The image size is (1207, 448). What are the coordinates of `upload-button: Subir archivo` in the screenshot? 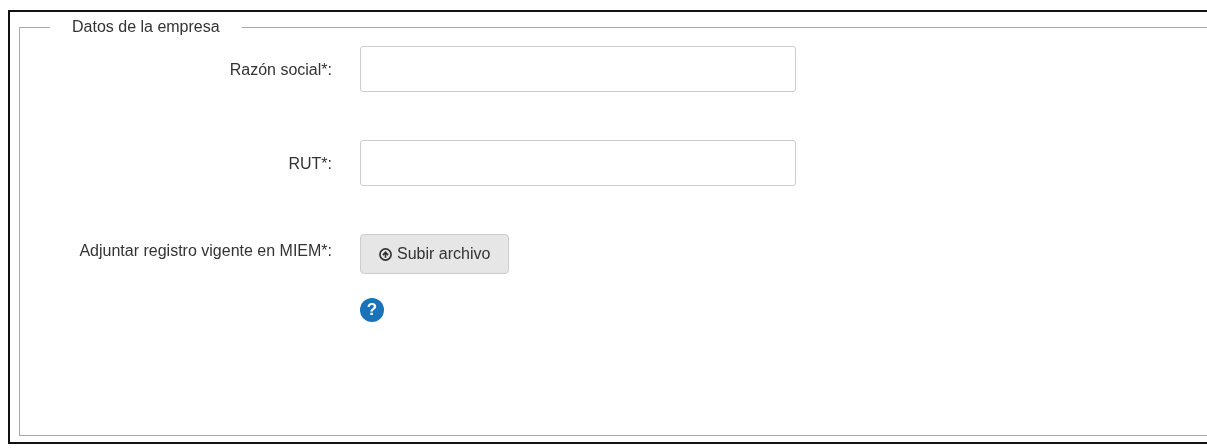 It's located at (435, 254).